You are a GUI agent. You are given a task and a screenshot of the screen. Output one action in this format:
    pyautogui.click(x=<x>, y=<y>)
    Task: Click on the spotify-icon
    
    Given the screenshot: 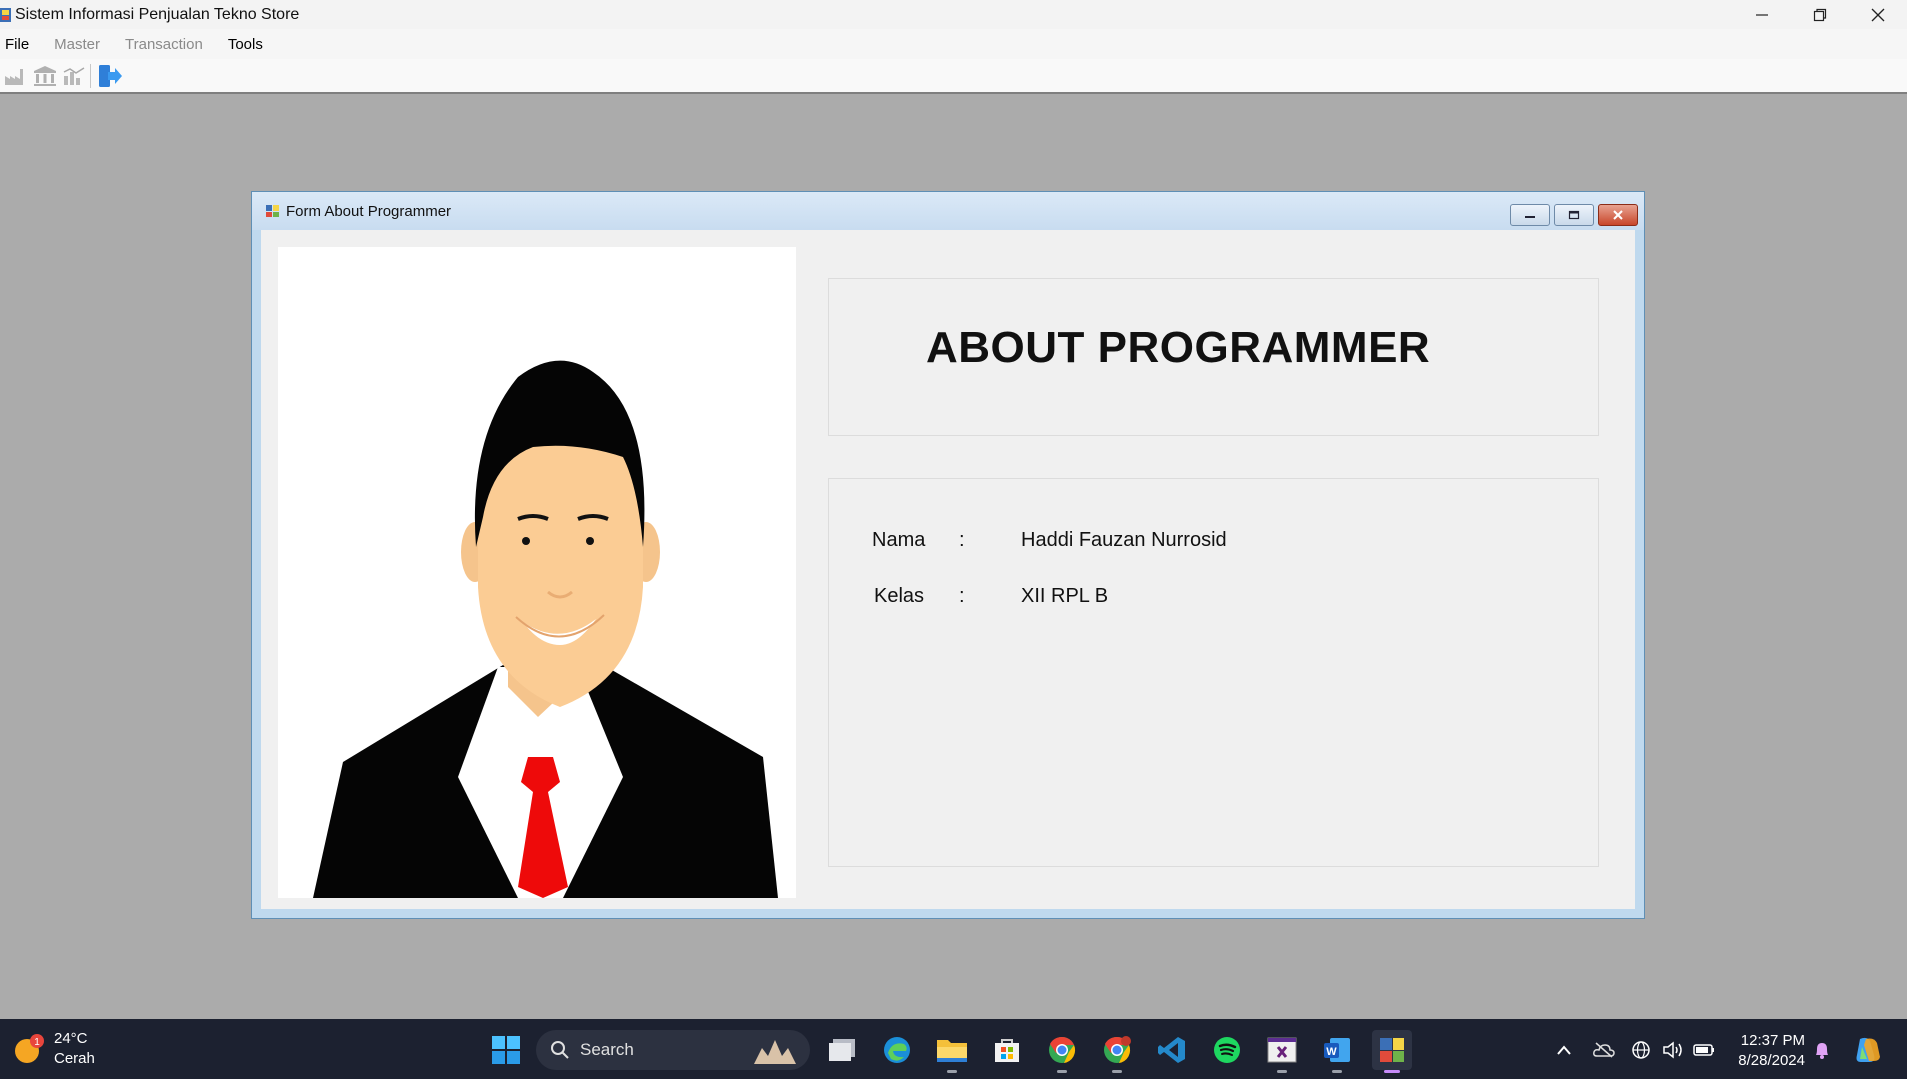 What is the action you would take?
    pyautogui.click(x=1227, y=1050)
    